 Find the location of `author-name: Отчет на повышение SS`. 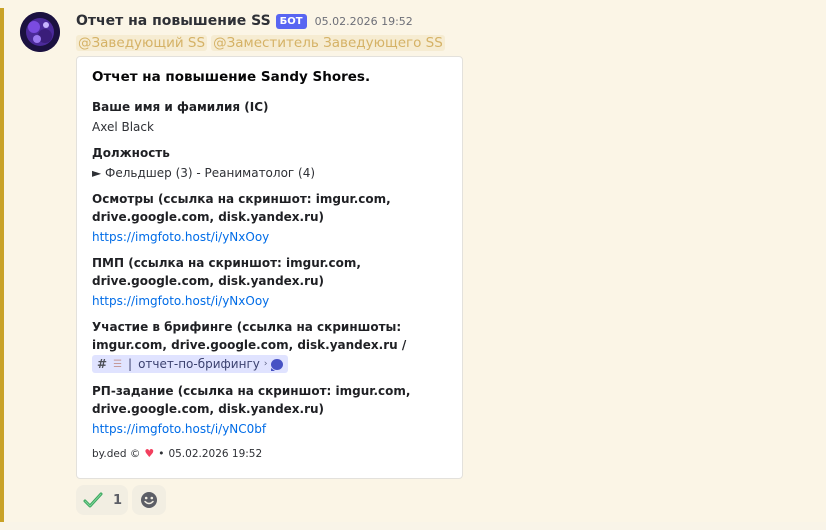

author-name: Отчет на повышение SS is located at coordinates (173, 21).